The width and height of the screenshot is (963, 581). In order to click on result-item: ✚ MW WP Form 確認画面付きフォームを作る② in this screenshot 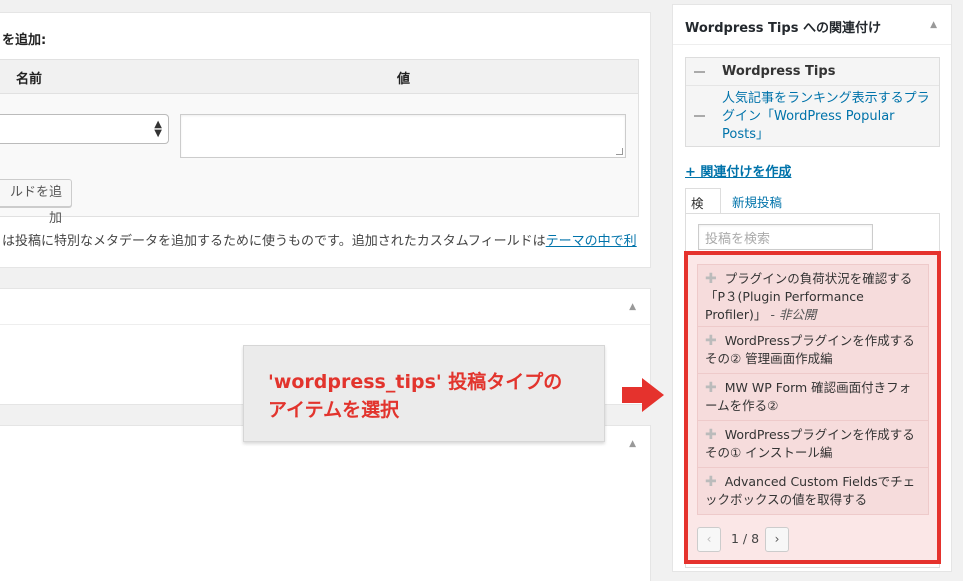, I will do `click(813, 397)`.